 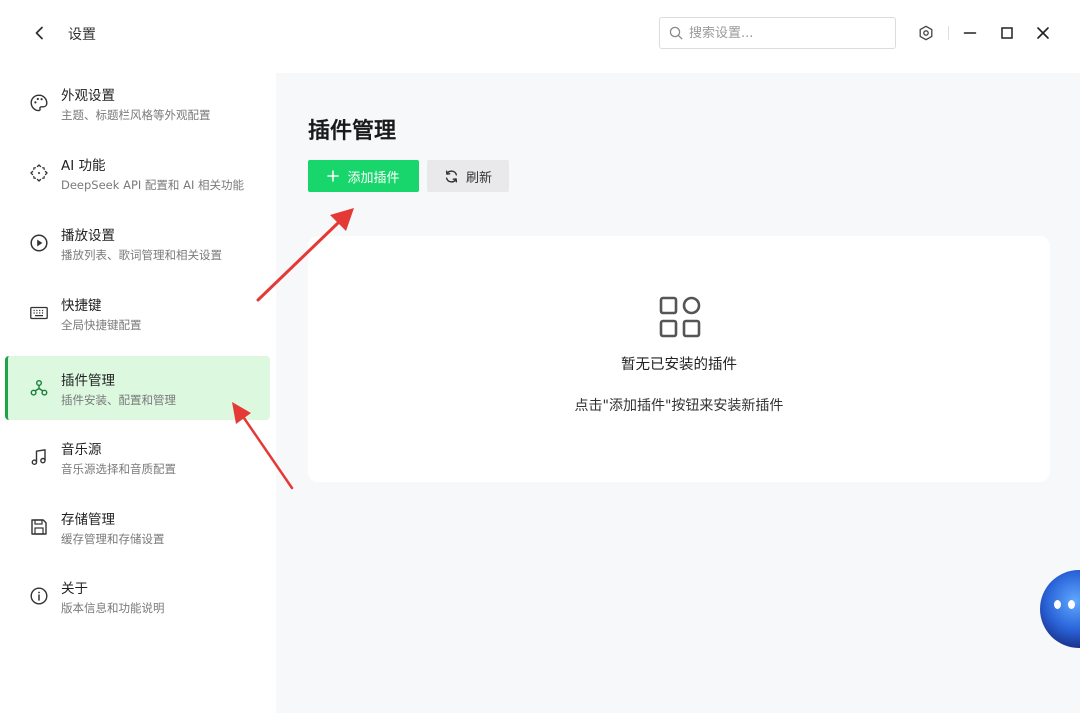 What do you see at coordinates (39, 457) in the screenshot?
I see `music-note-icon` at bounding box center [39, 457].